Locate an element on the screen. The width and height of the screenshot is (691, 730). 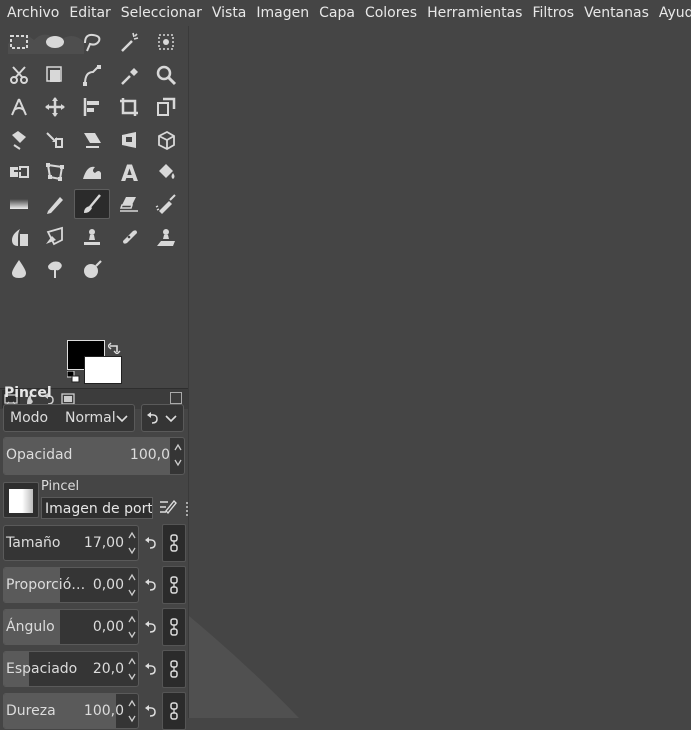
ellipse-select-tool is located at coordinates (55, 42).